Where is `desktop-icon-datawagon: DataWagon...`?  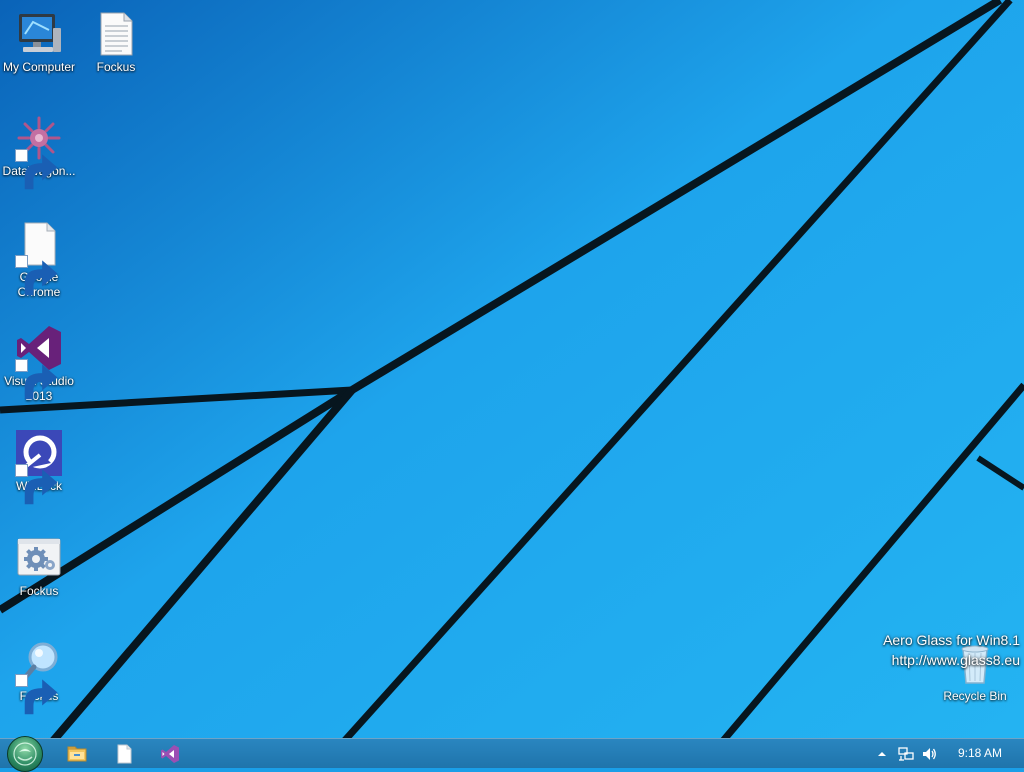
desktop-icon-datawagon: DataWagon... is located at coordinates (39, 152).